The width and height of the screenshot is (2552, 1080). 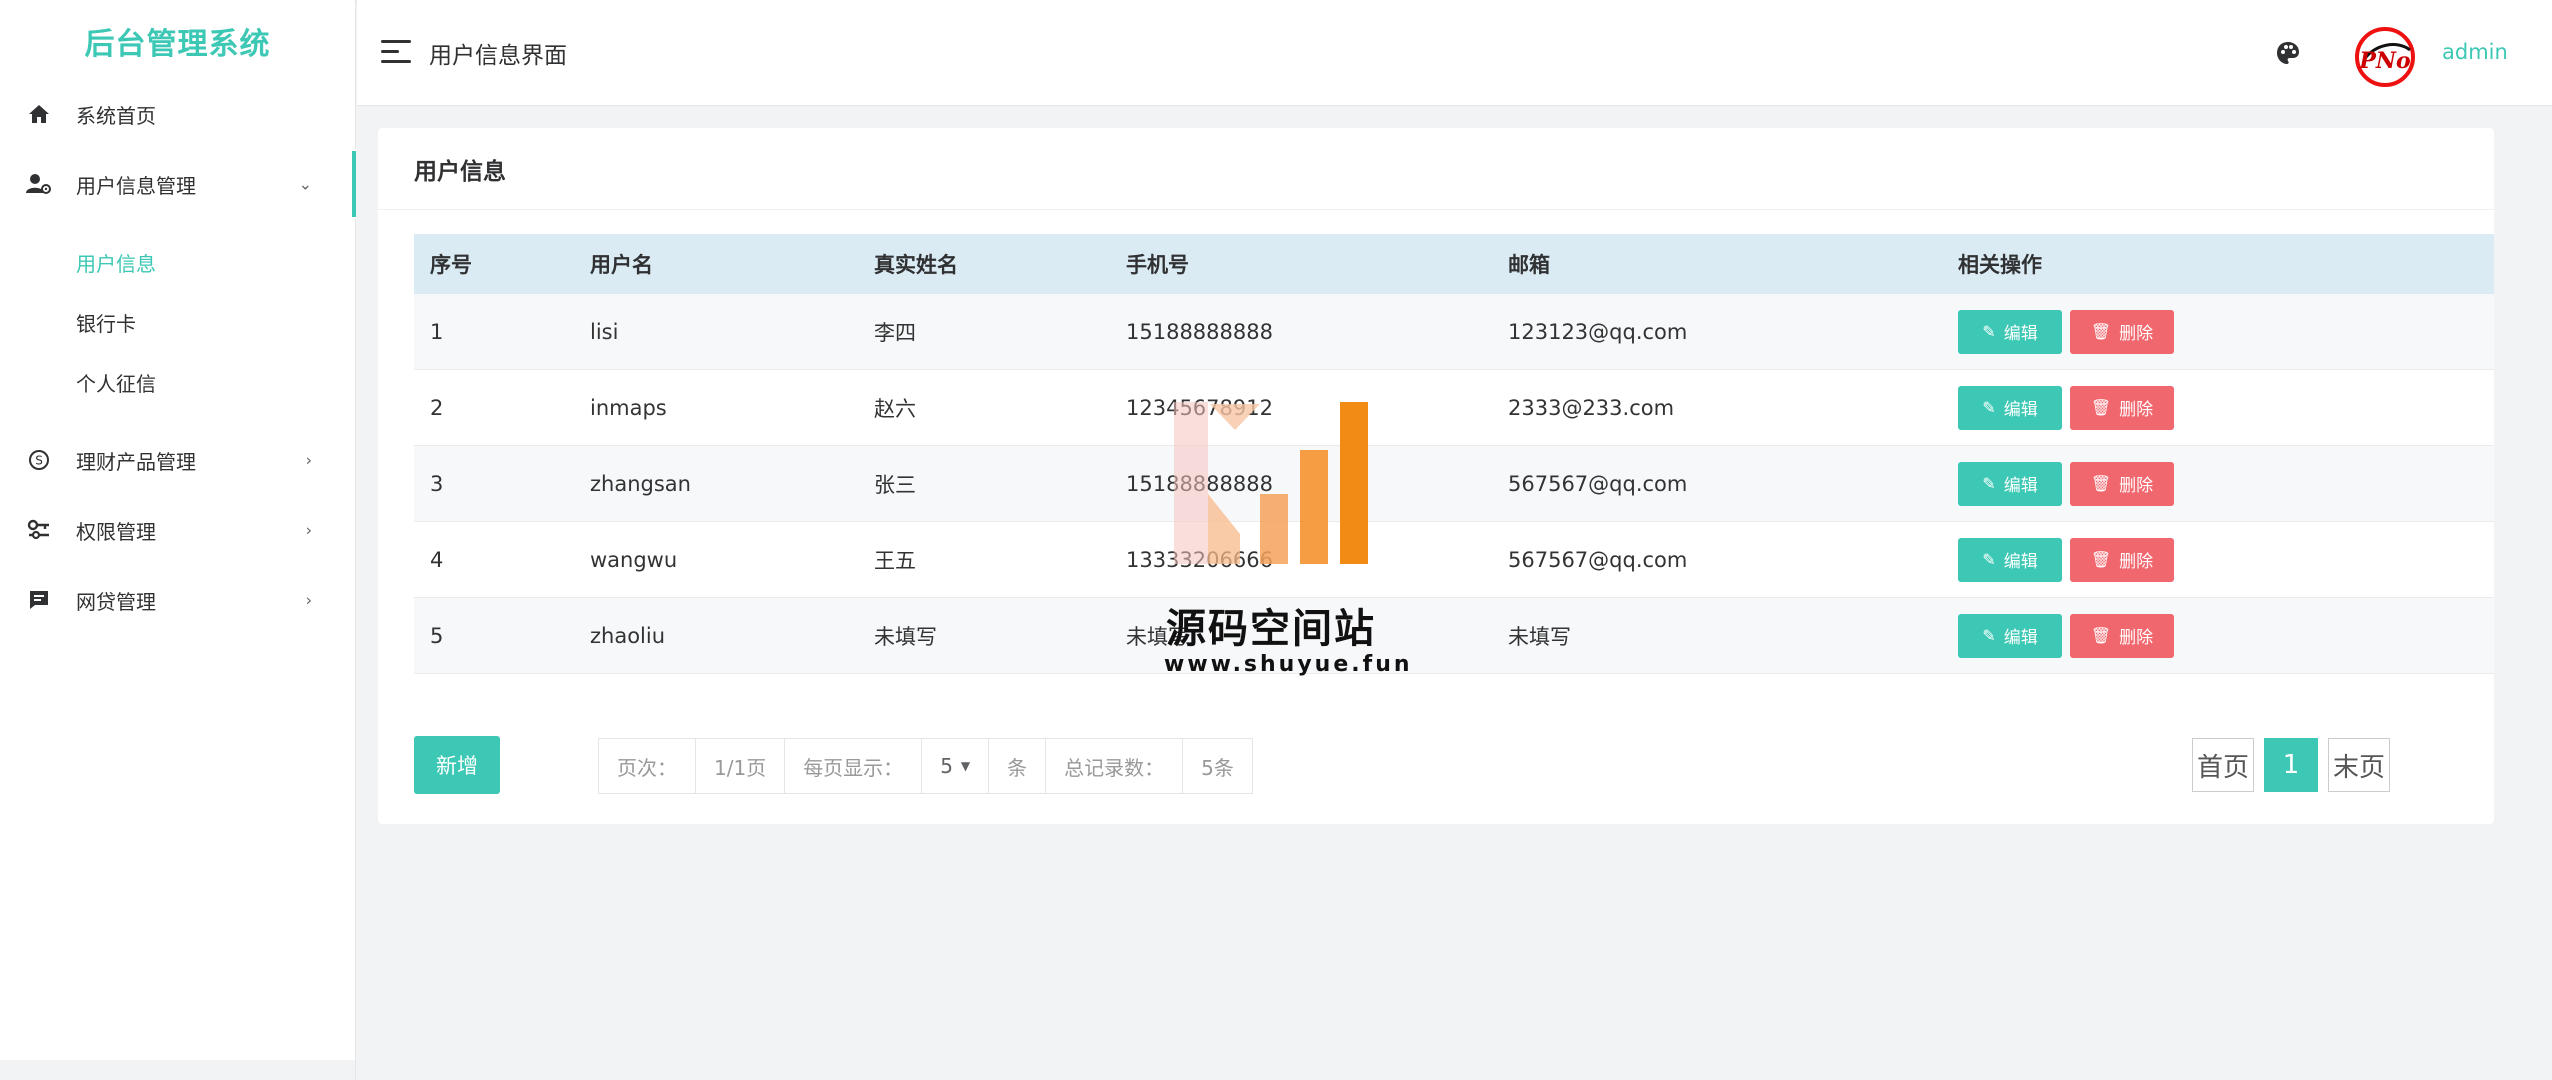 I want to click on cell-username: zhangsan, so click(x=716, y=483).